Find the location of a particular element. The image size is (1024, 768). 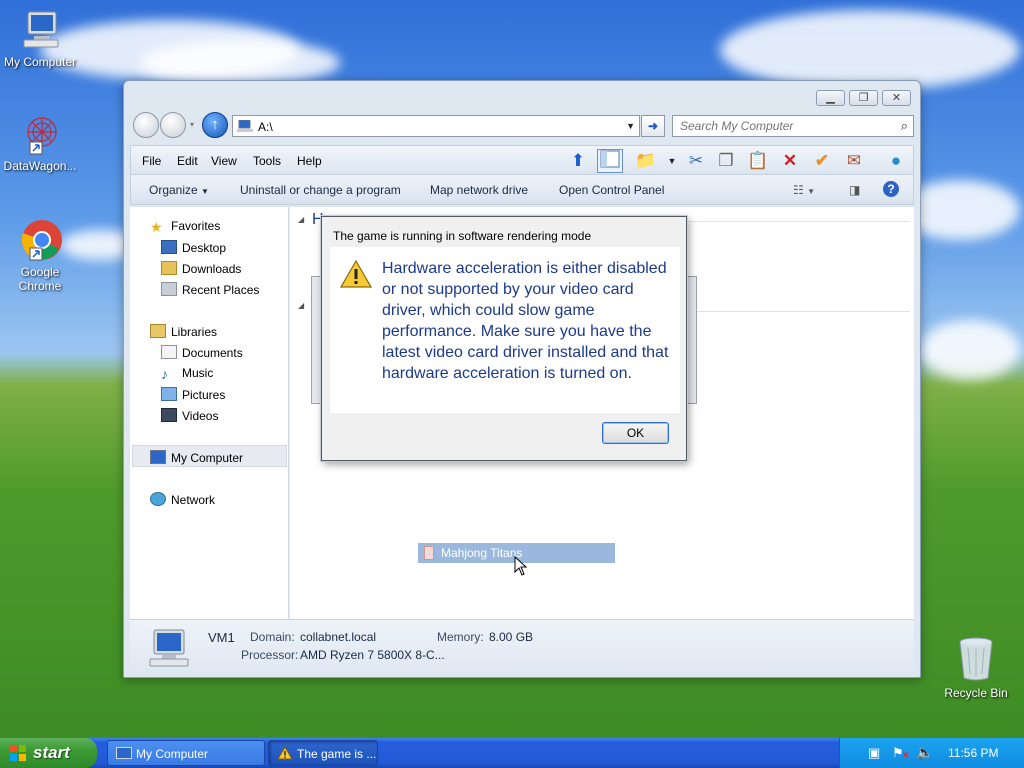

arrow-right-icon: ➜ is located at coordinates (653, 126).